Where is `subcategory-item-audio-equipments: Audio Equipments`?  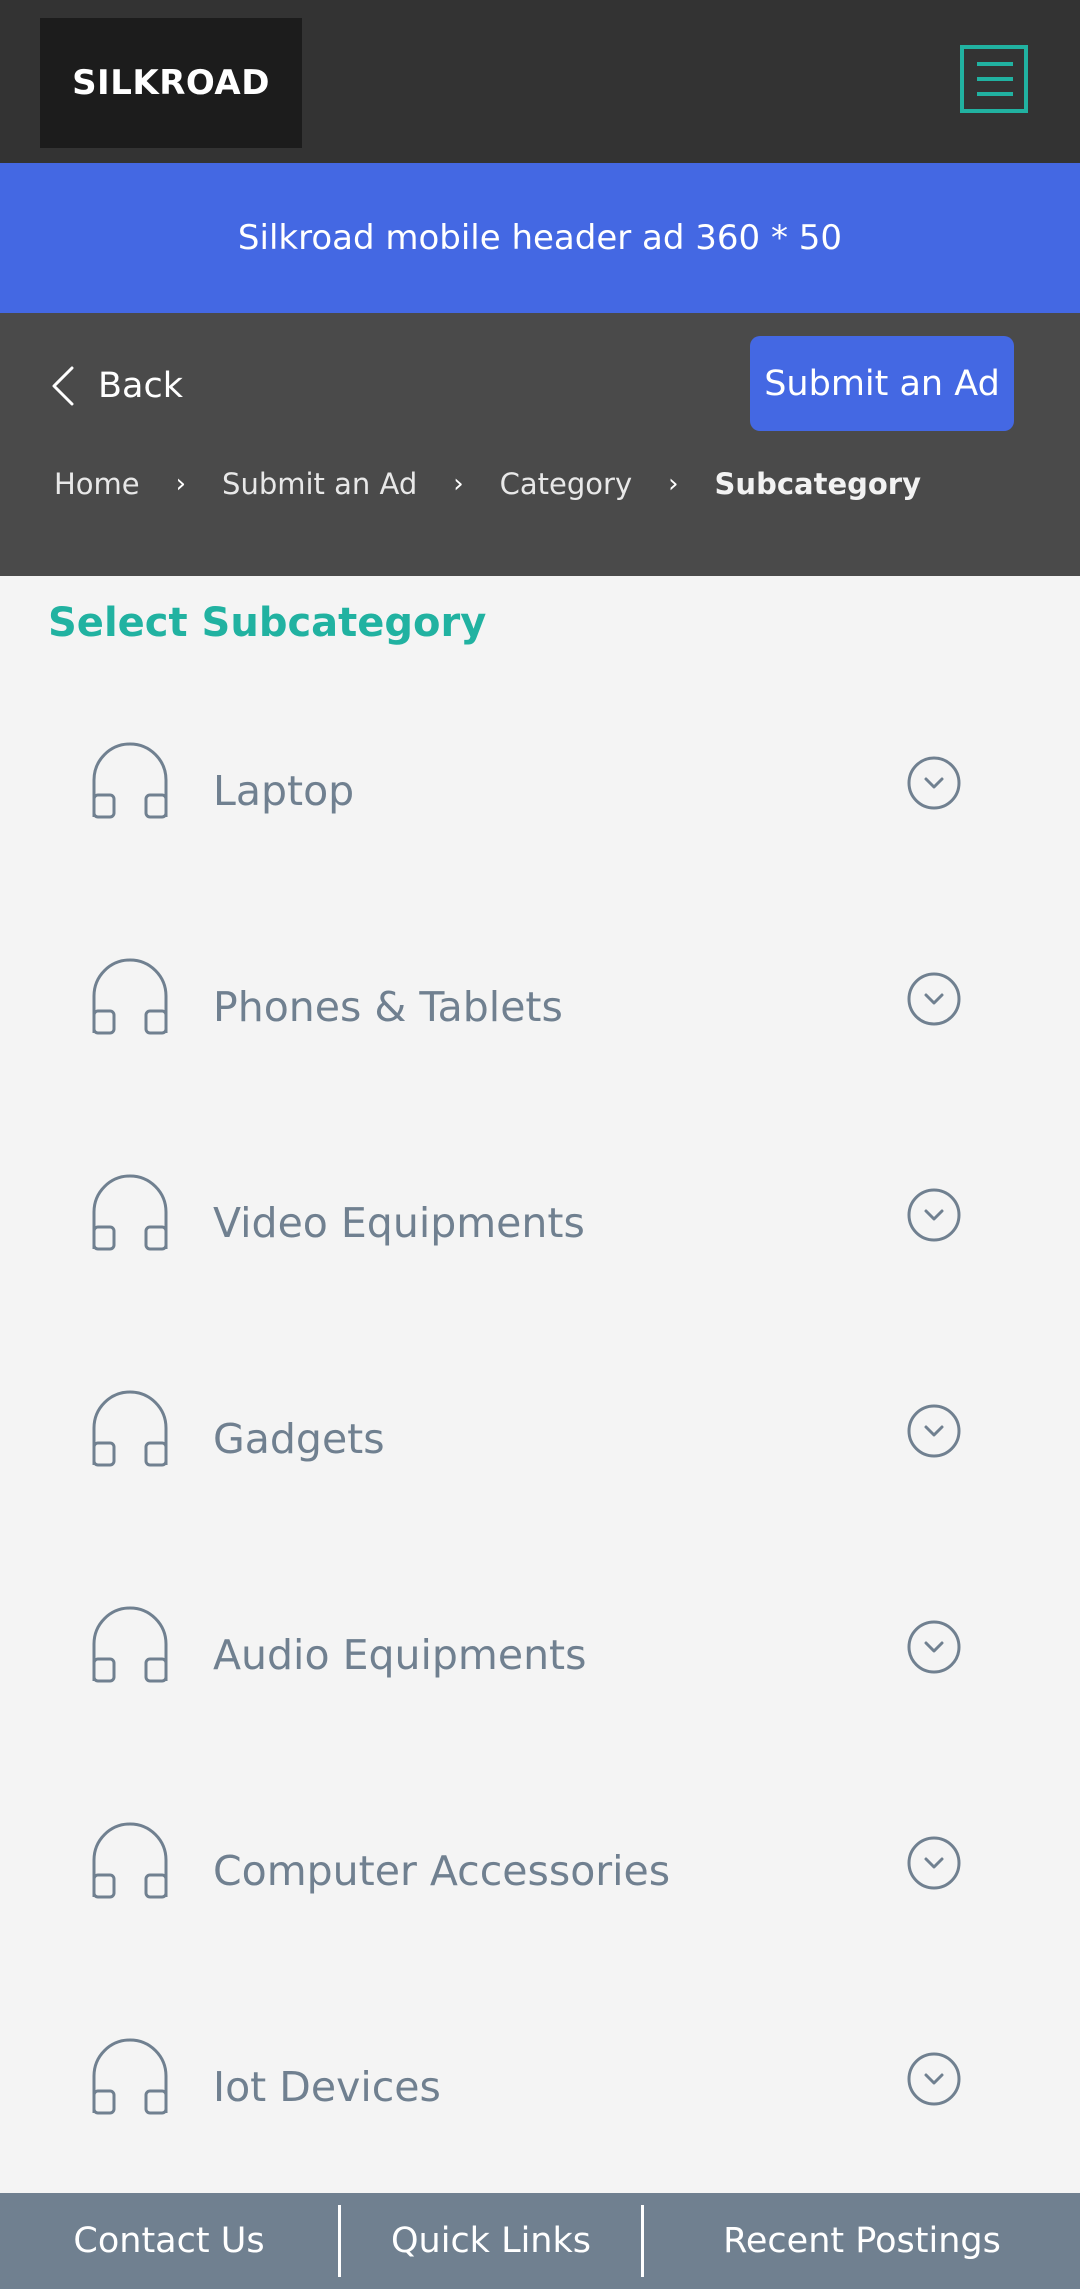 subcategory-item-audio-equipments: Audio Equipments is located at coordinates (540, 1655).